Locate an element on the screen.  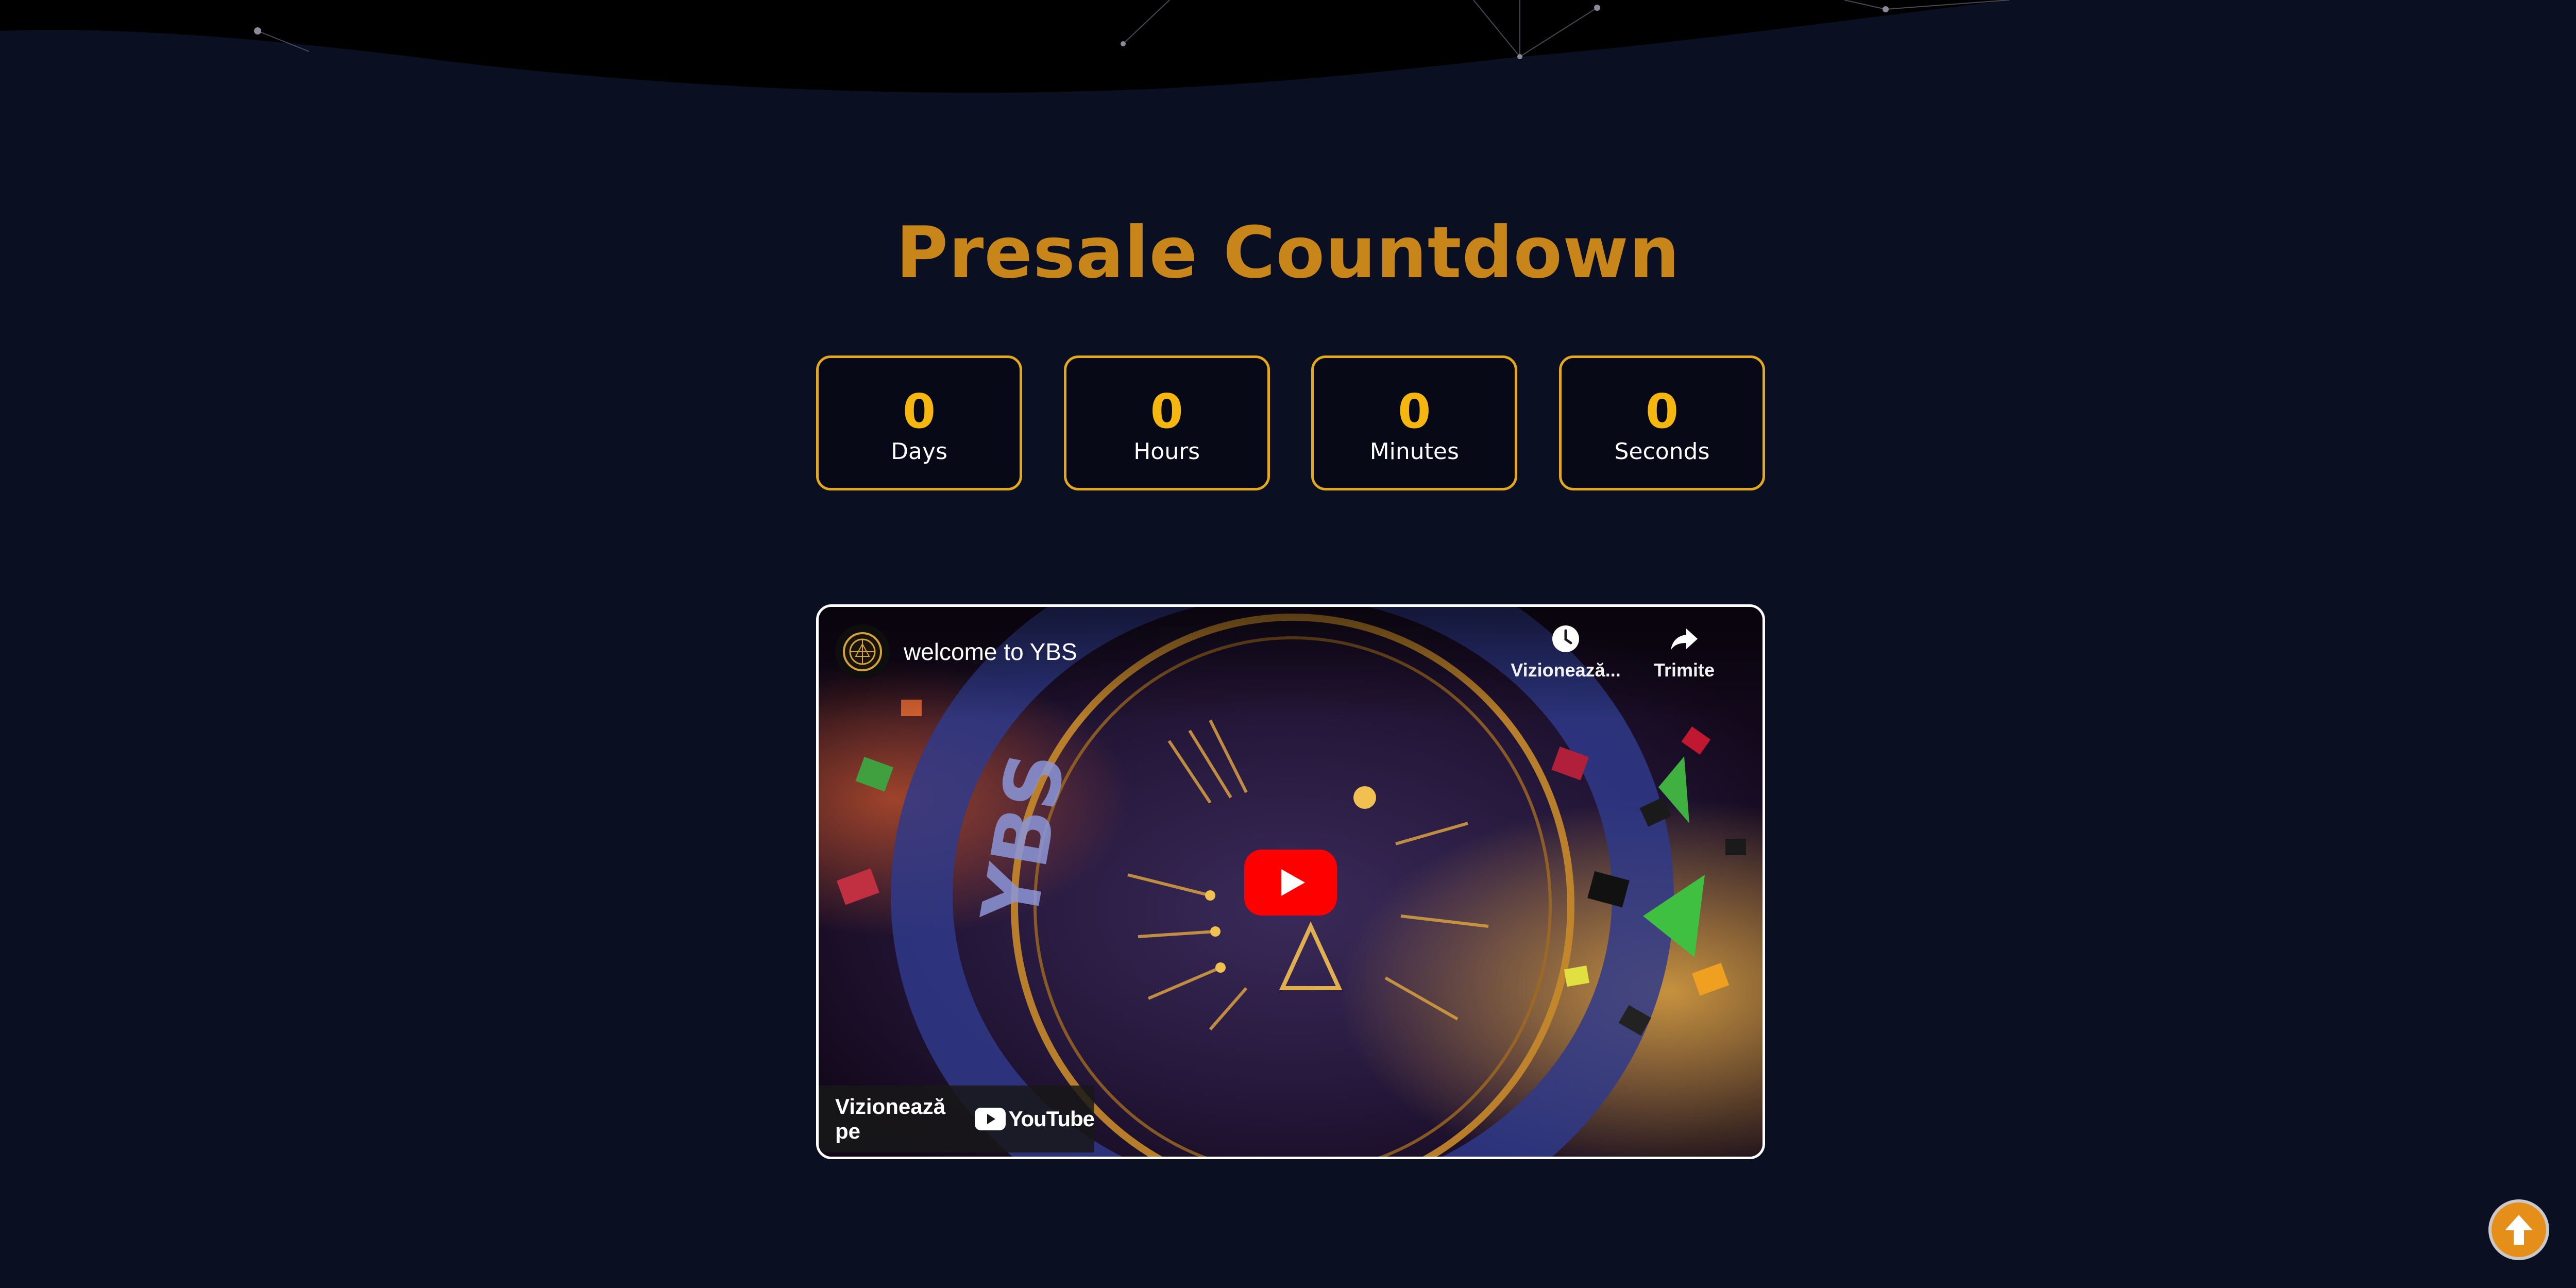
page-title: Presale Countdown is located at coordinates (1288, 253).